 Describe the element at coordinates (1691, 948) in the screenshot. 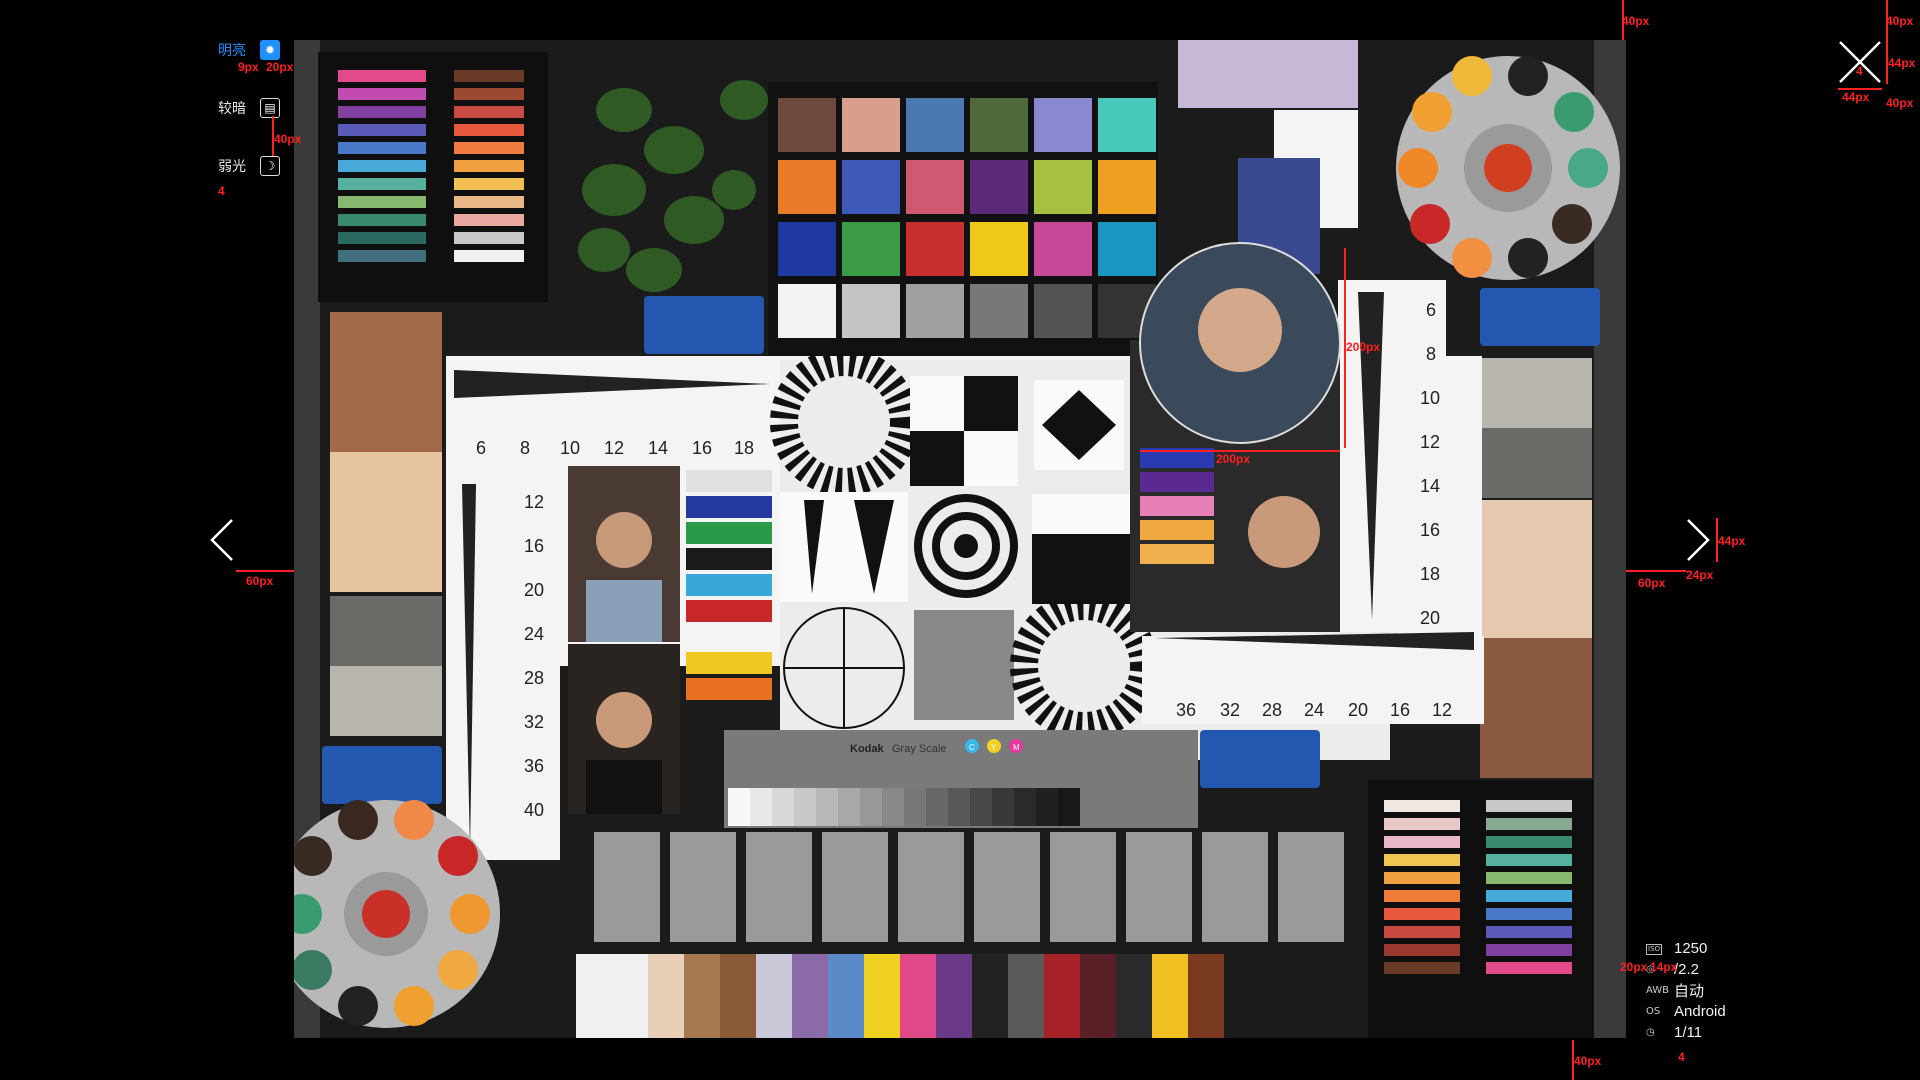

I see `exif-iso-value: 1250` at that location.